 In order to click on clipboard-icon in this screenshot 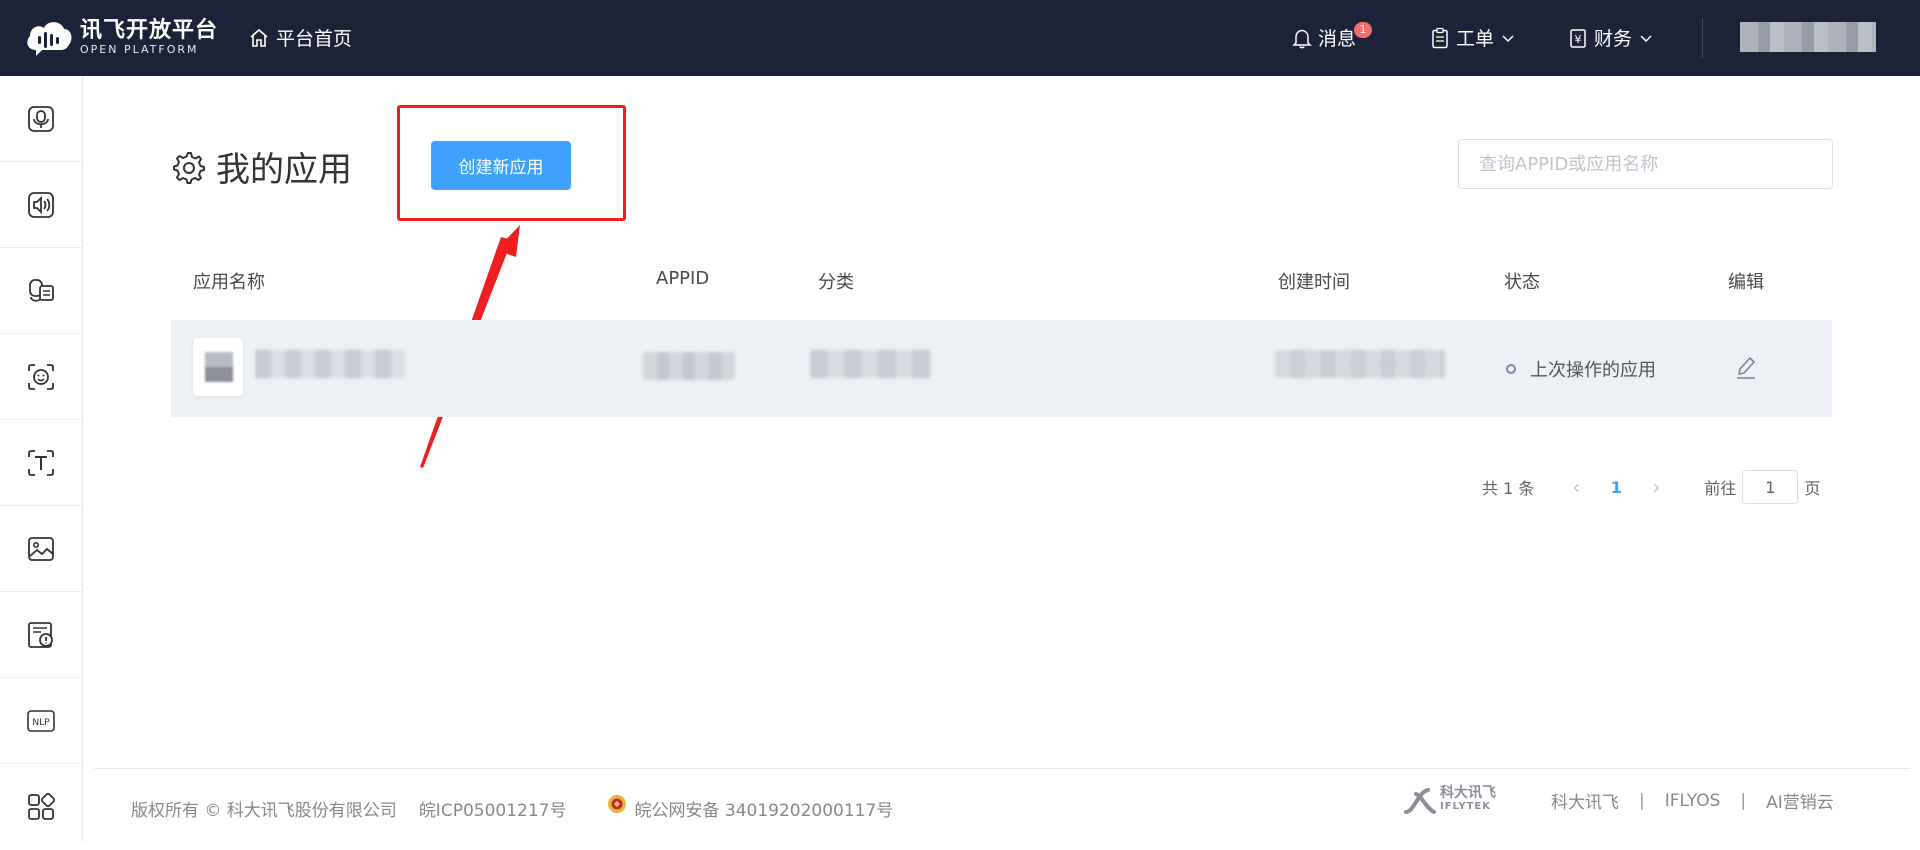, I will do `click(1440, 37)`.